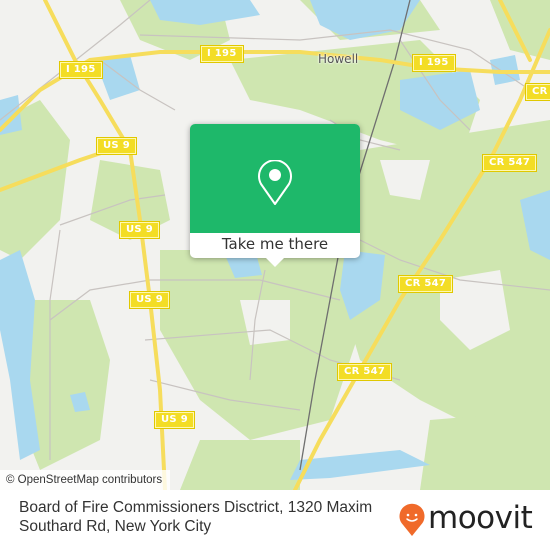 Image resolution: width=550 pixels, height=550 pixels. I want to click on place-label-howell: Howell, so click(338, 59).